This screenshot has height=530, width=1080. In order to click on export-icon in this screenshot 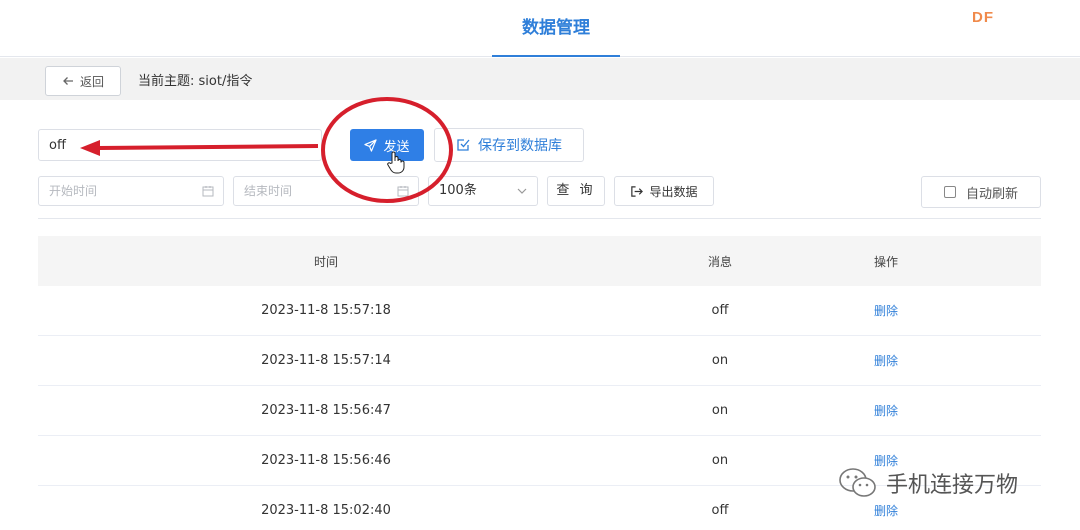, I will do `click(637, 191)`.